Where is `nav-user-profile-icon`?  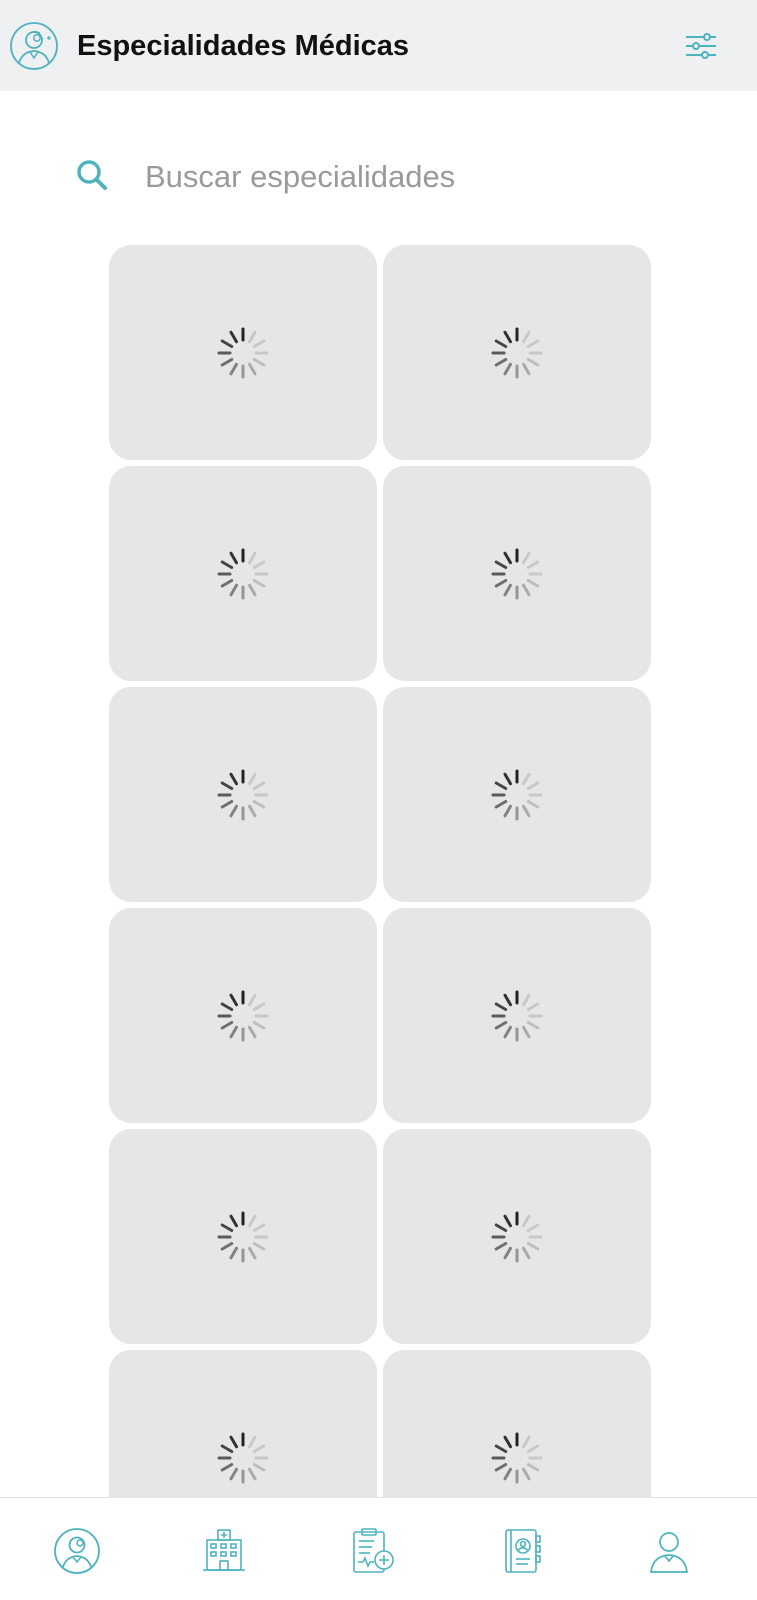
nav-user-profile-icon is located at coordinates (669, 1551).